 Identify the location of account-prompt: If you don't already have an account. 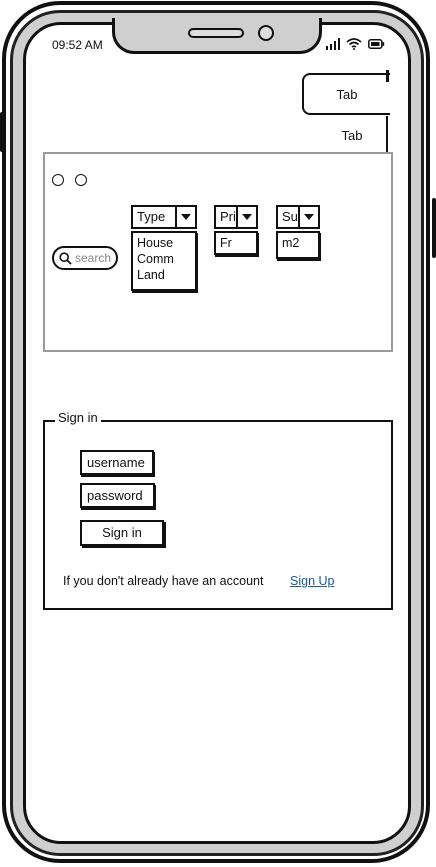
(163, 581).